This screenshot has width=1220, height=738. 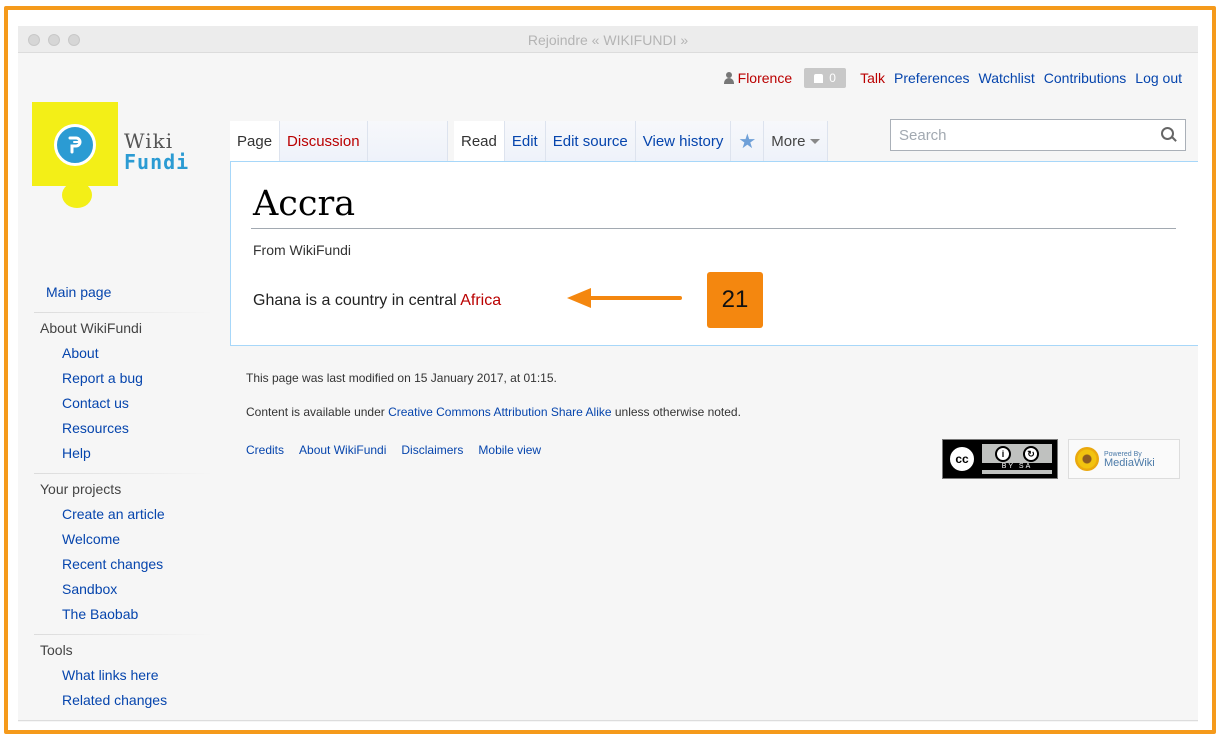 What do you see at coordinates (479, 141) in the screenshot?
I see `tab-read: Read` at bounding box center [479, 141].